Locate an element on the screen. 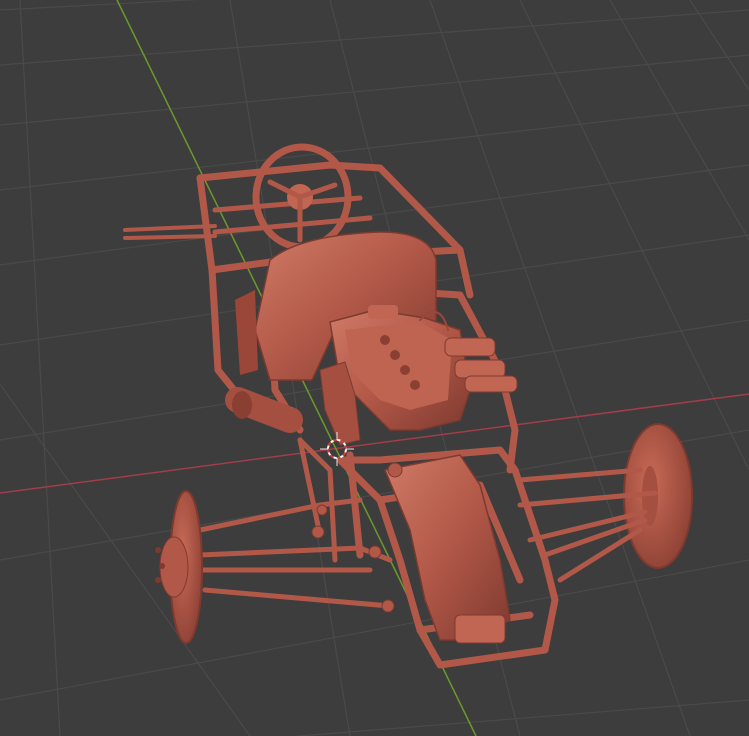 This screenshot has height=736, width=749. nose-block is located at coordinates (480, 629).